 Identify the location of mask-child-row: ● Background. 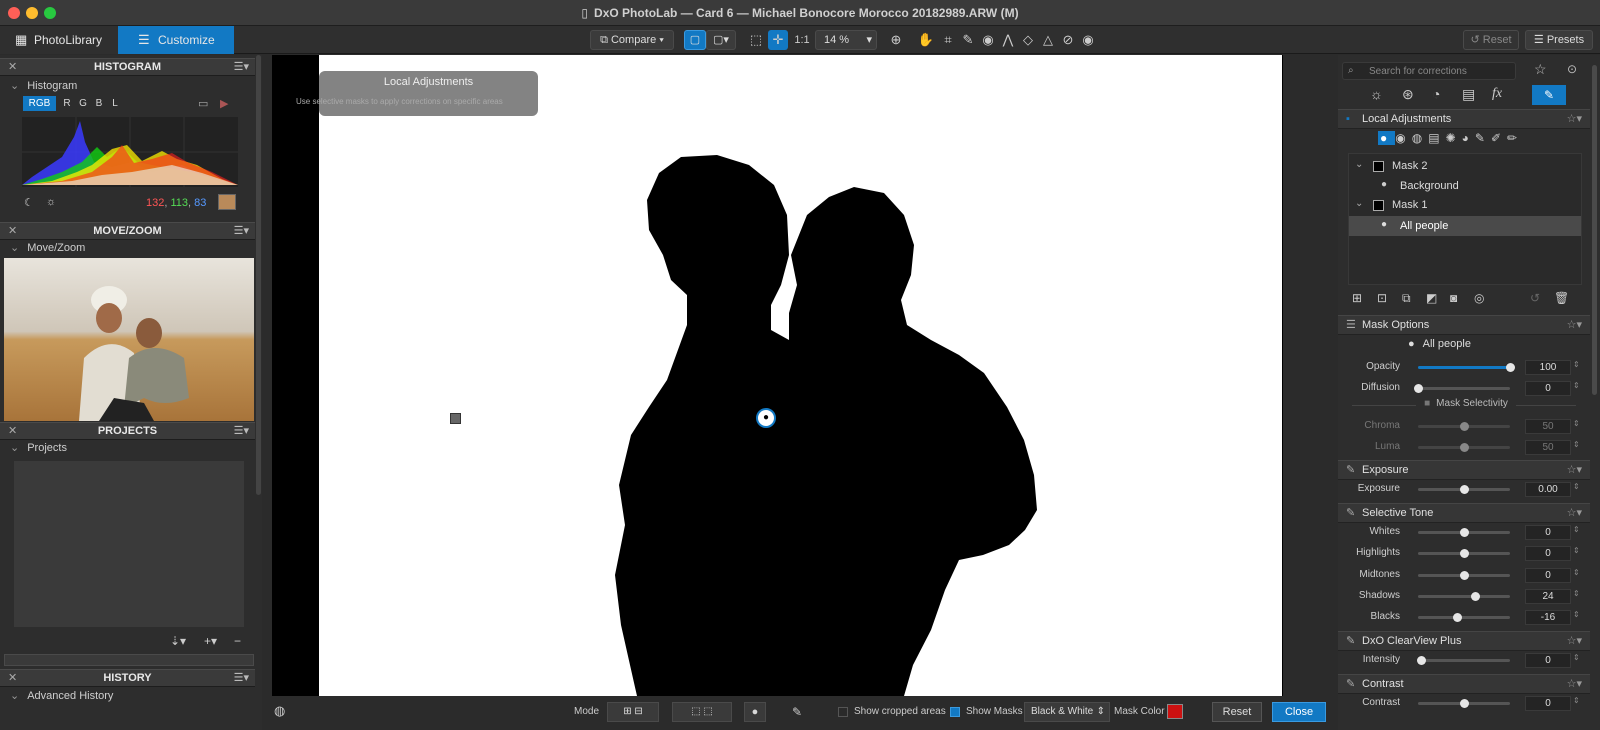
(1465, 186).